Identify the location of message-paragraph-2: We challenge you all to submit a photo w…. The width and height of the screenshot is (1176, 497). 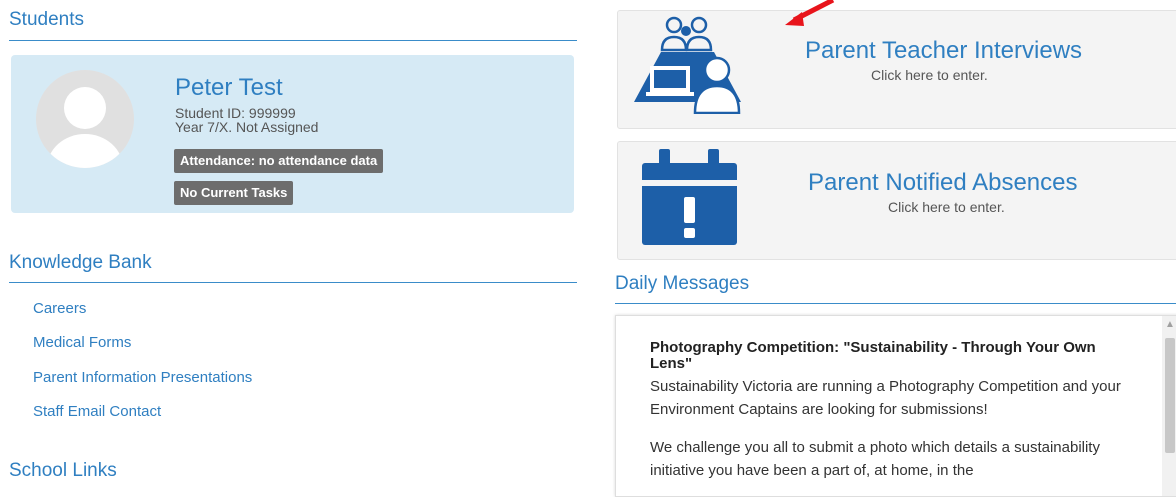
(875, 459).